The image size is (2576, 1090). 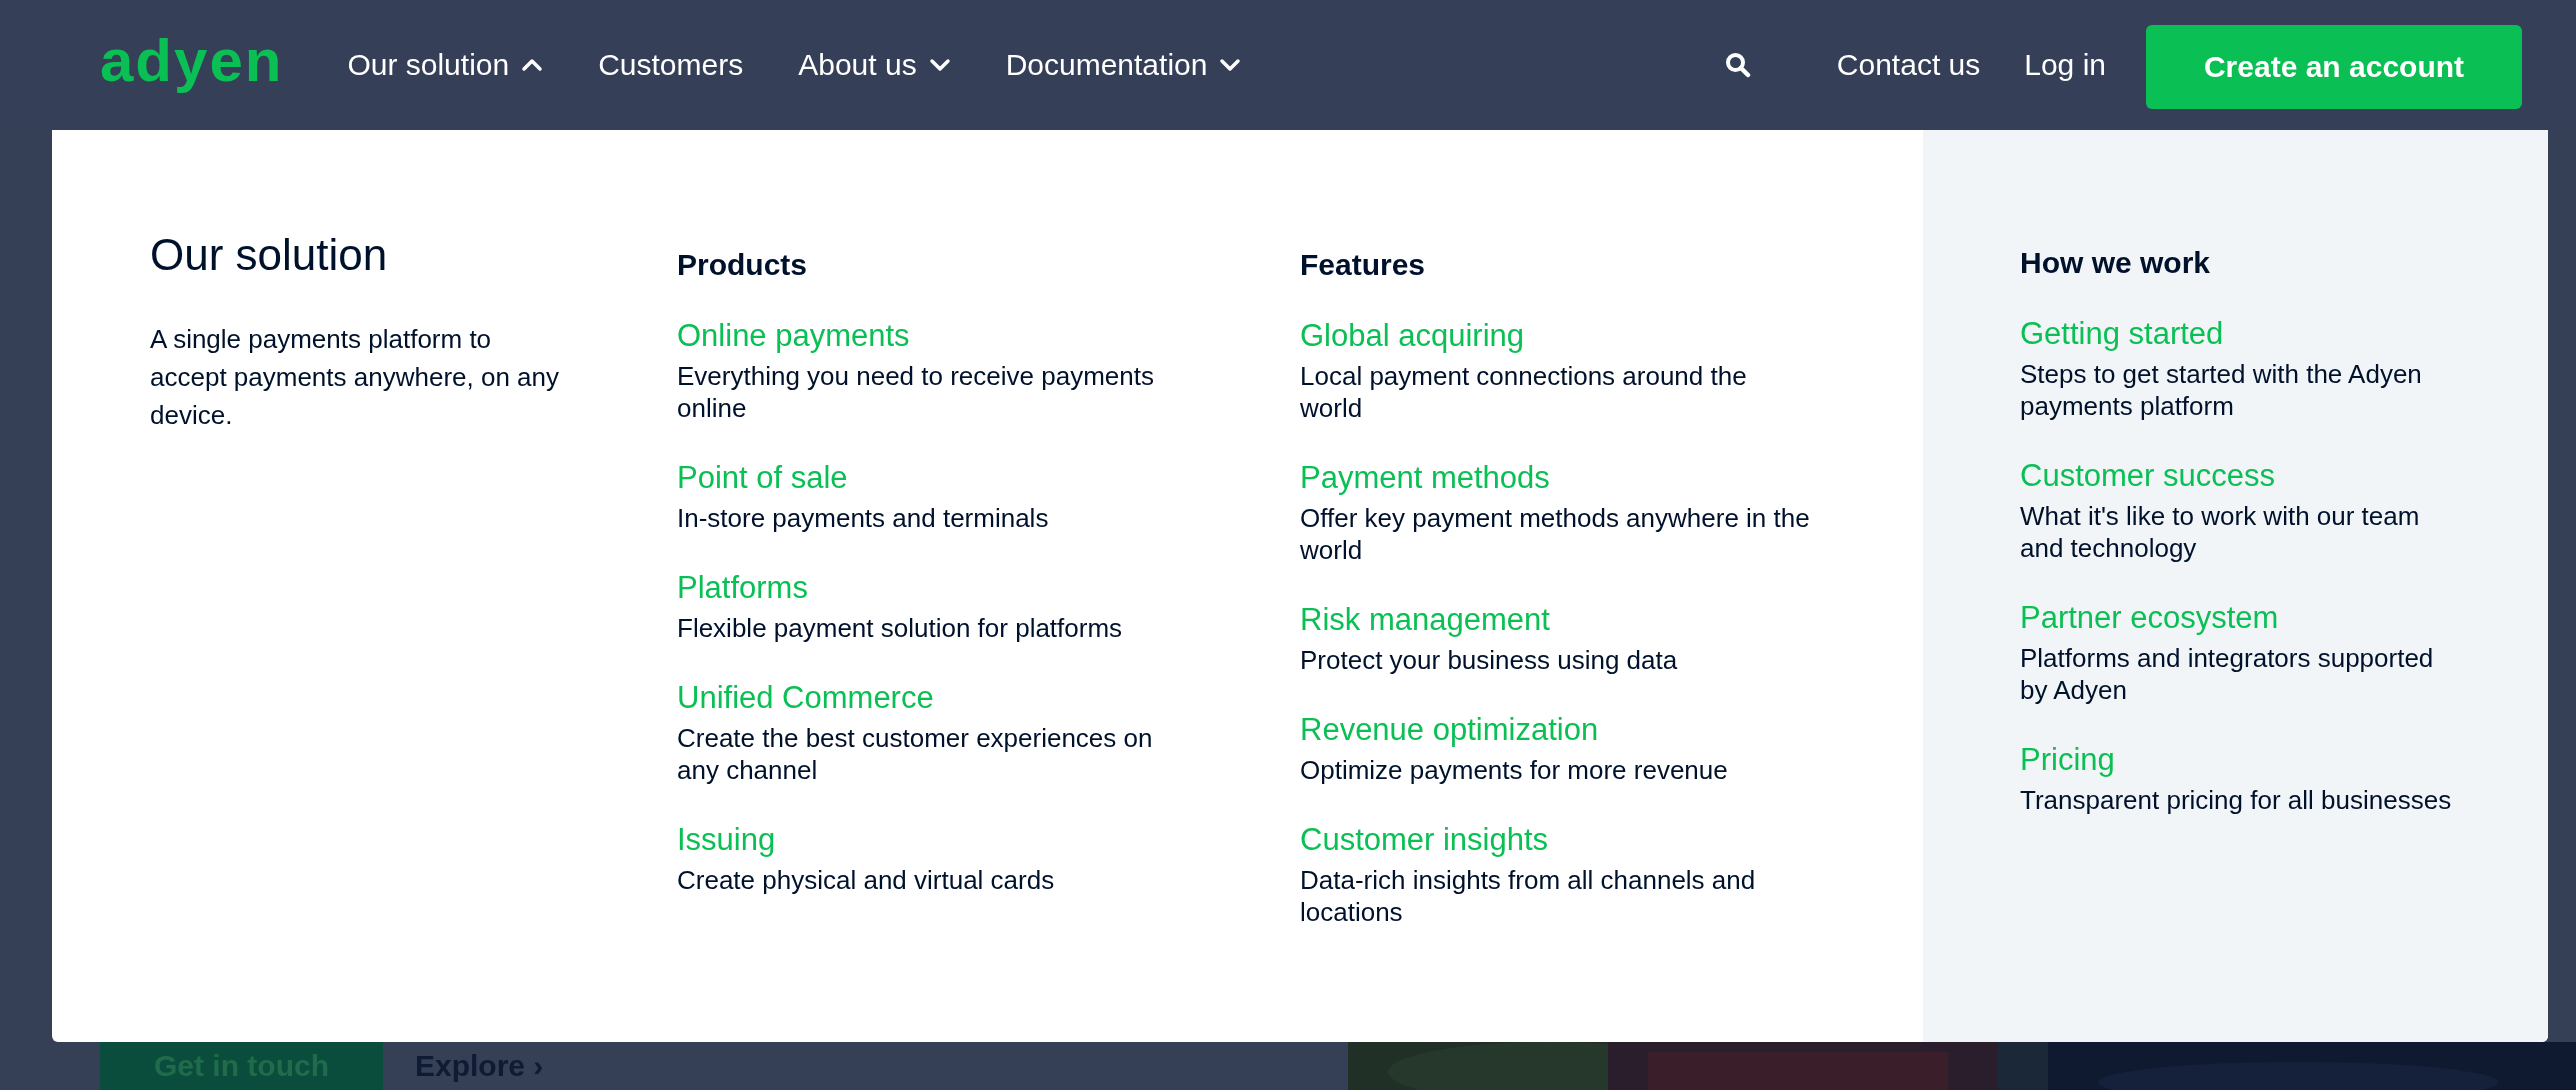 What do you see at coordinates (988, 478) in the screenshot?
I see `menu-link: Point of sale` at bounding box center [988, 478].